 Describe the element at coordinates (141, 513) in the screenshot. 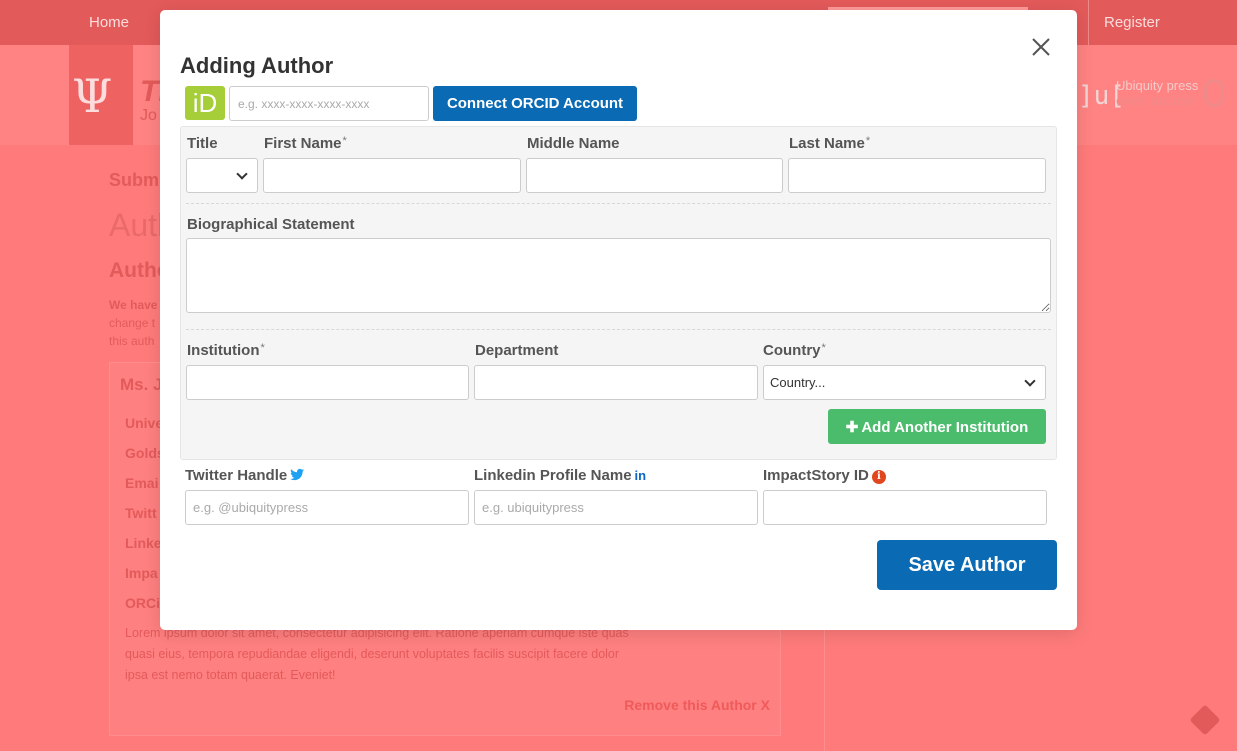

I see `author-field: Twitt` at that location.